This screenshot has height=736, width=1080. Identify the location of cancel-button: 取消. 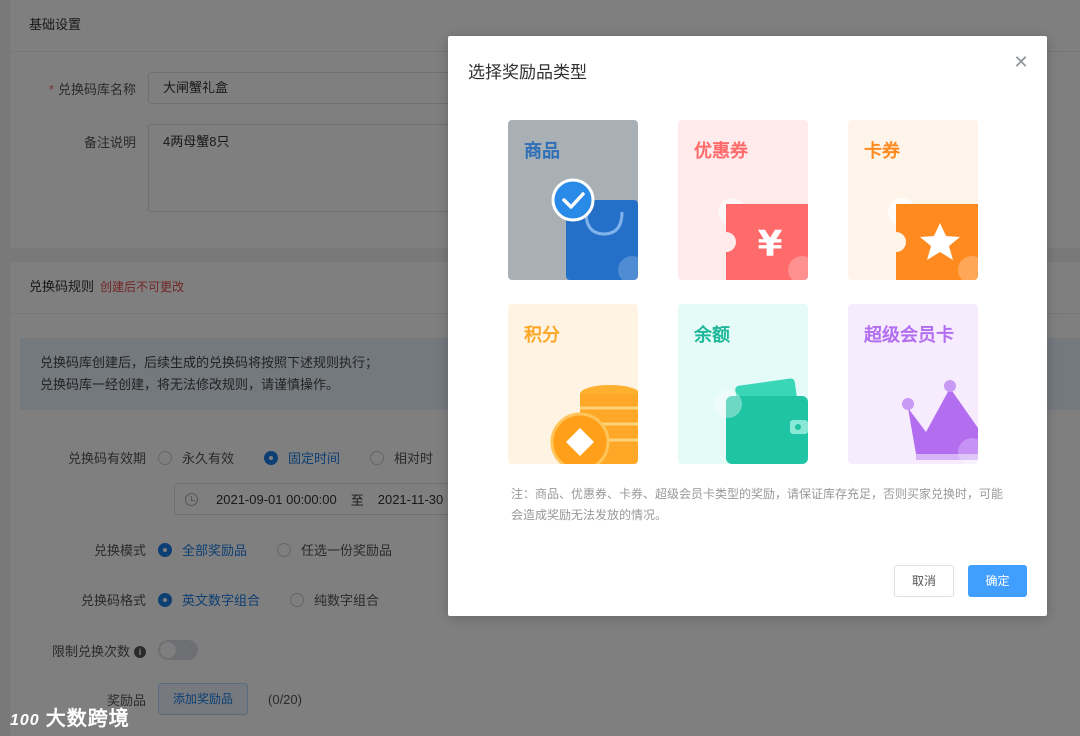
(924, 581).